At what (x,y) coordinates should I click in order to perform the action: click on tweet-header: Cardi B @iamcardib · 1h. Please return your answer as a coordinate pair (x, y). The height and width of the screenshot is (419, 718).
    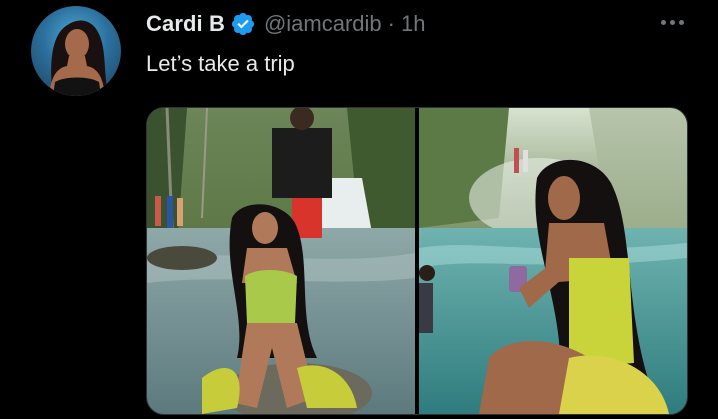
    Looking at the image, I should click on (285, 24).